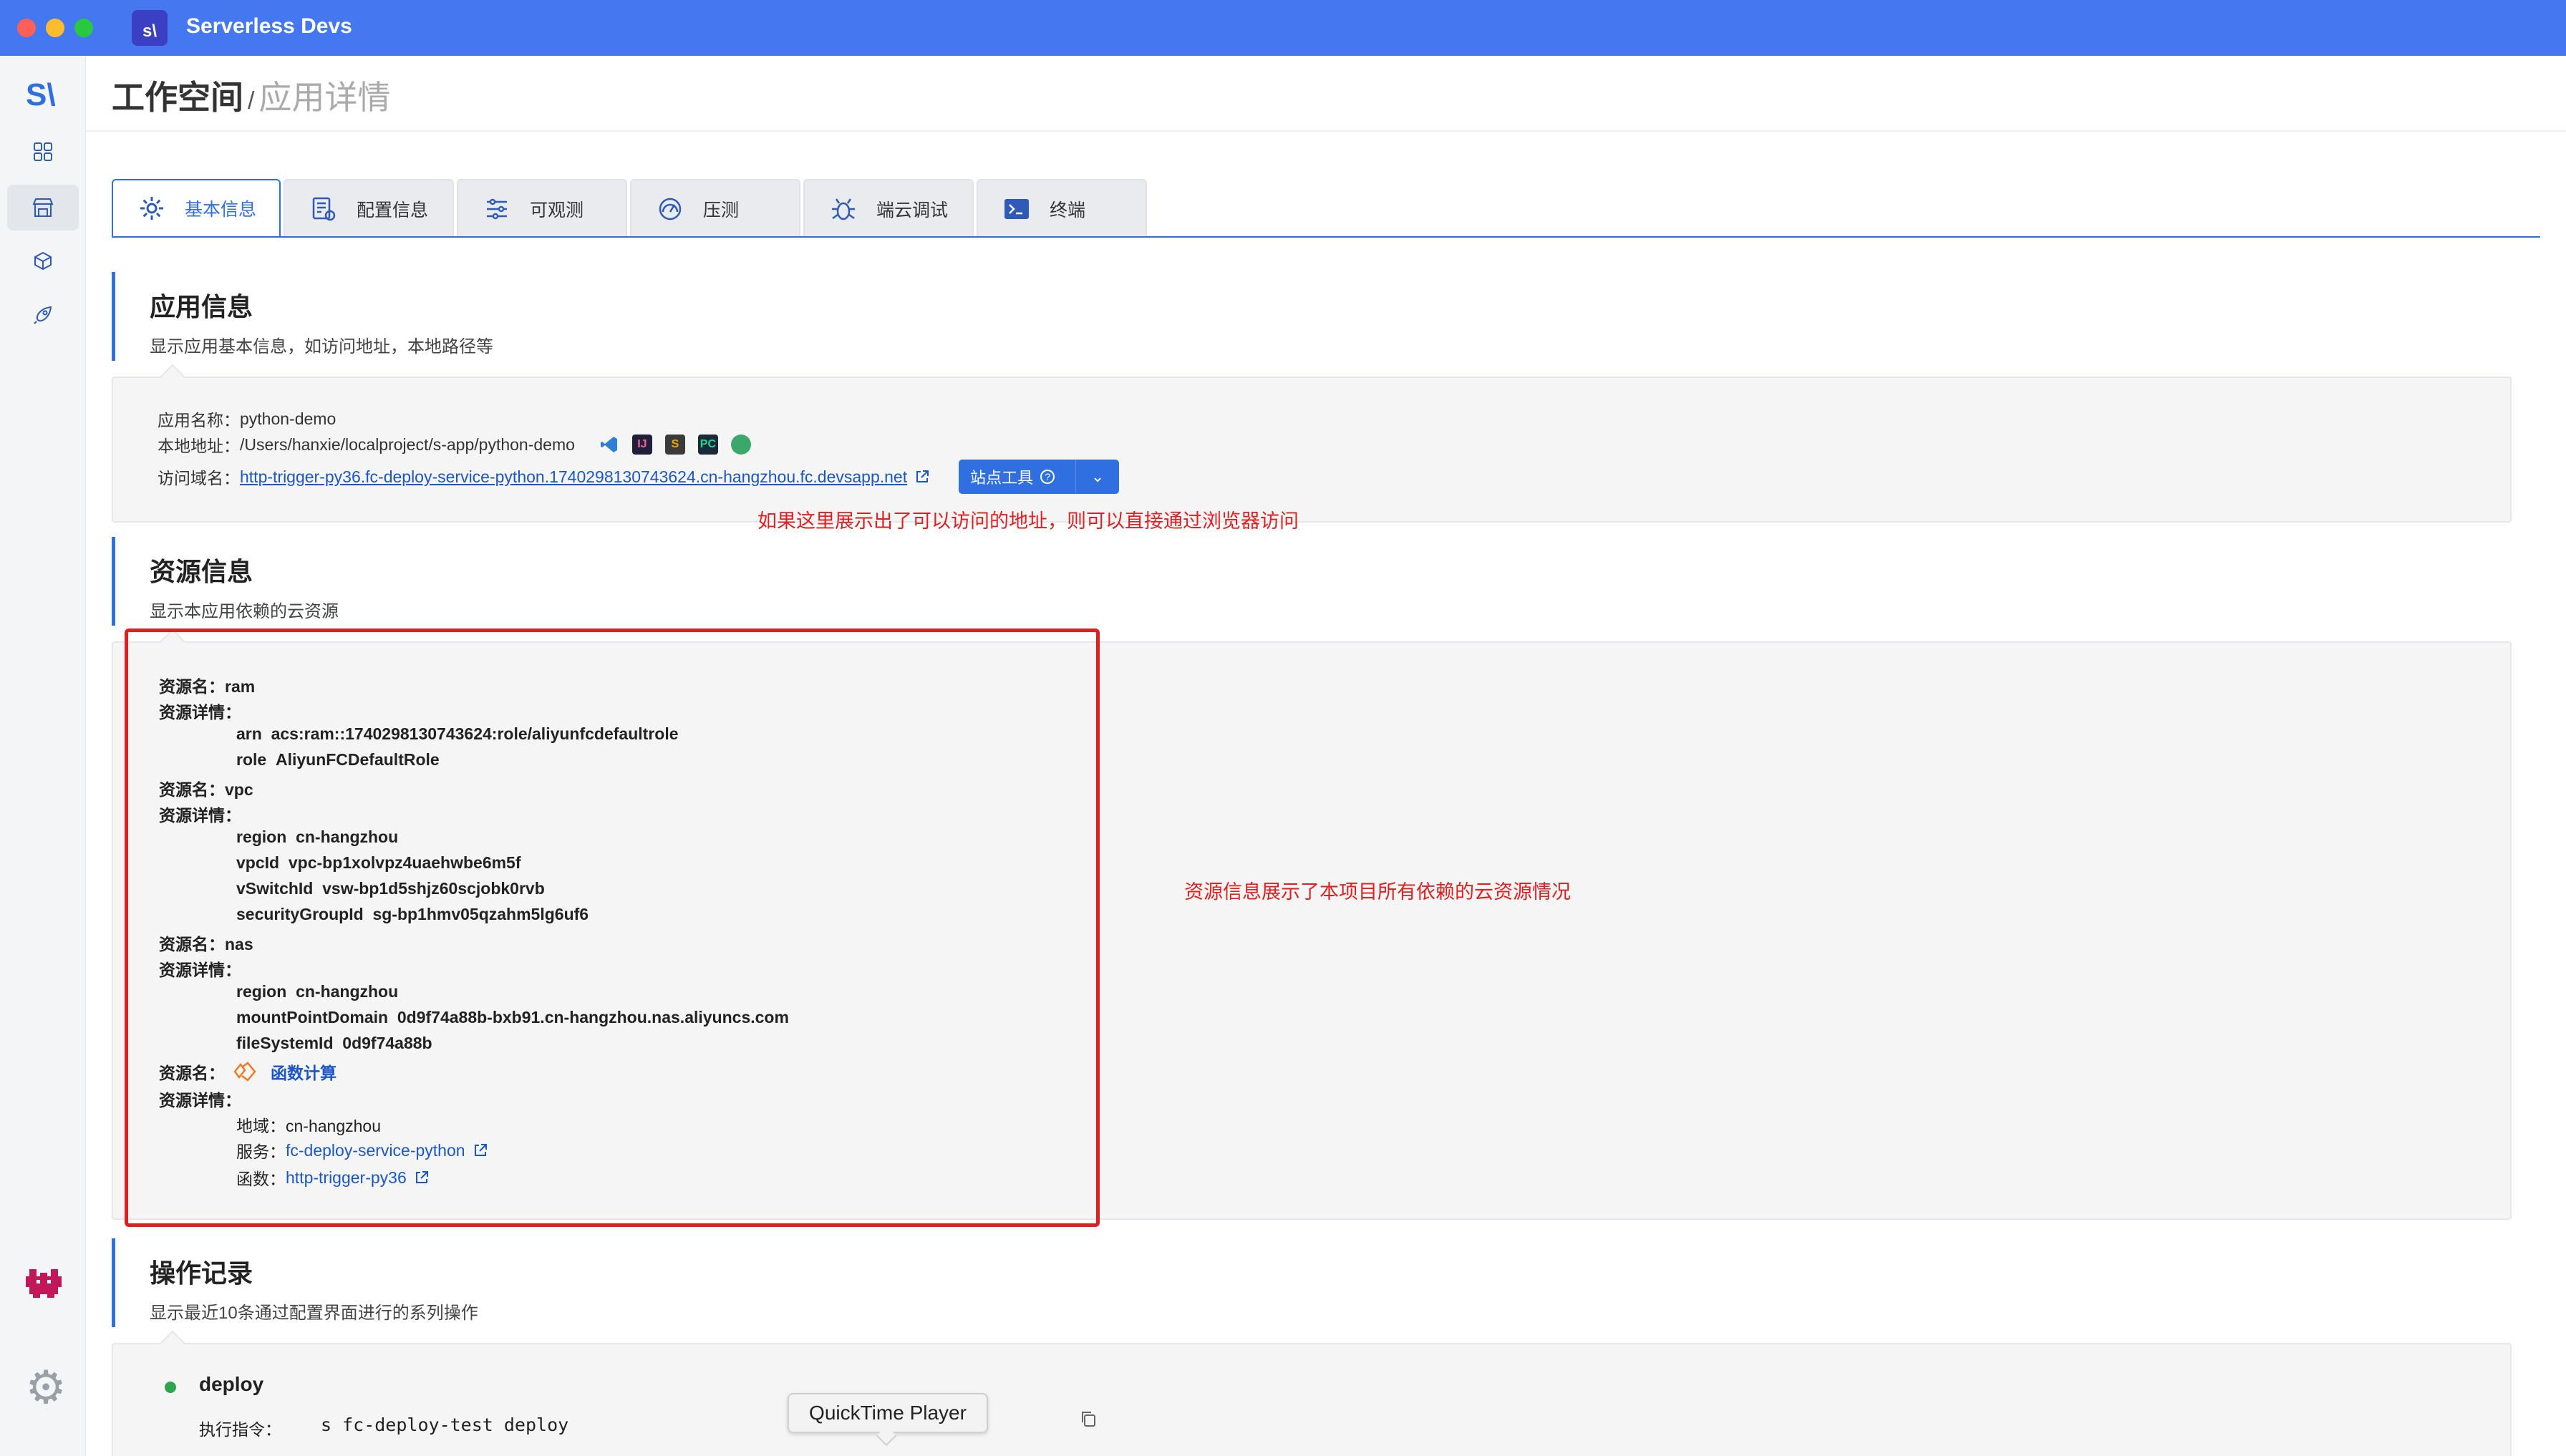  I want to click on tab-config-info: 配置信息, so click(369, 208).